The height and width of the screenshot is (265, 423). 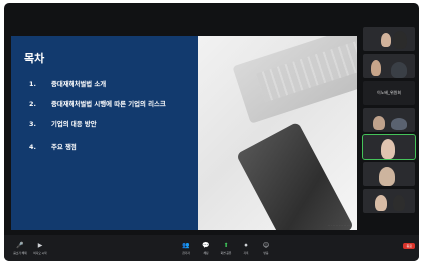 I want to click on toolbar-left-group: 🎤 음소거 해제 ▶ 비디오 시작, so click(x=30, y=248).